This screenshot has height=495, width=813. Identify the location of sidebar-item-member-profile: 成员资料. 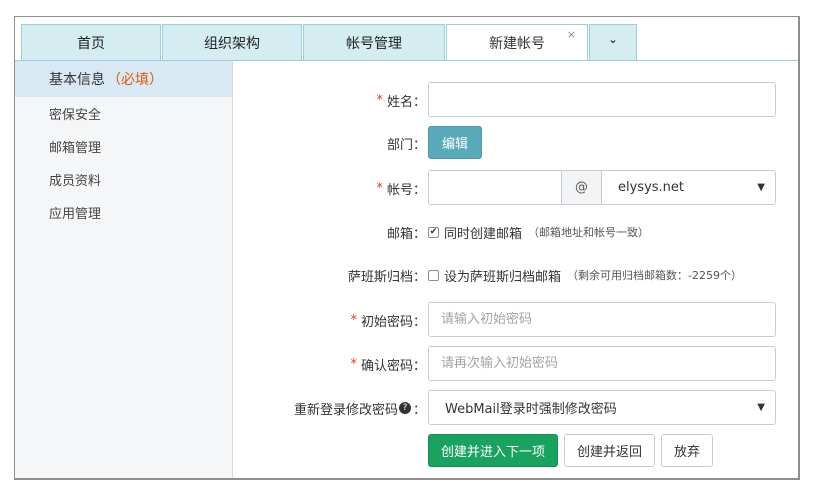
(123, 179).